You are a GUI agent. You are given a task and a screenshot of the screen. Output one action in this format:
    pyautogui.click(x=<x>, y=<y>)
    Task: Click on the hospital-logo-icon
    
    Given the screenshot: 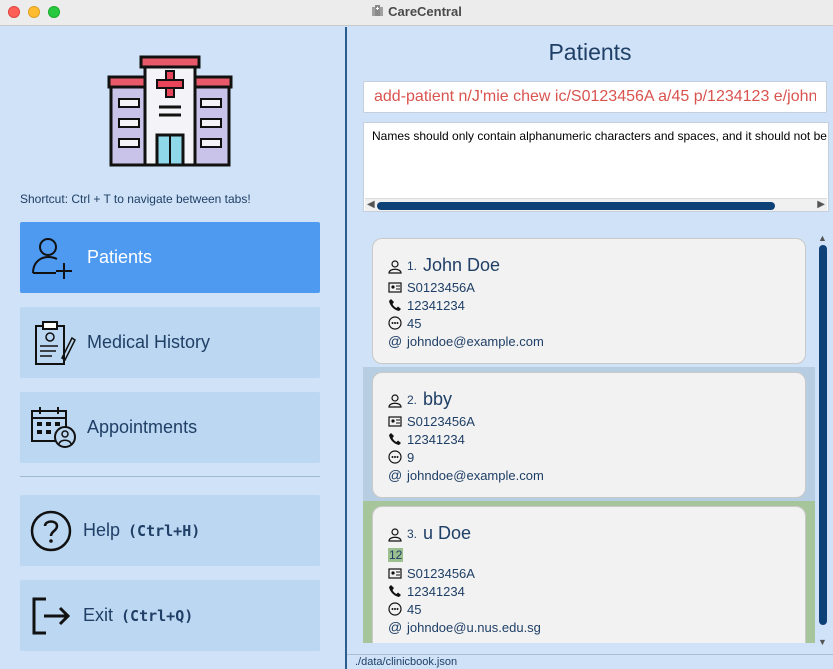 What is the action you would take?
    pyautogui.click(x=170, y=111)
    